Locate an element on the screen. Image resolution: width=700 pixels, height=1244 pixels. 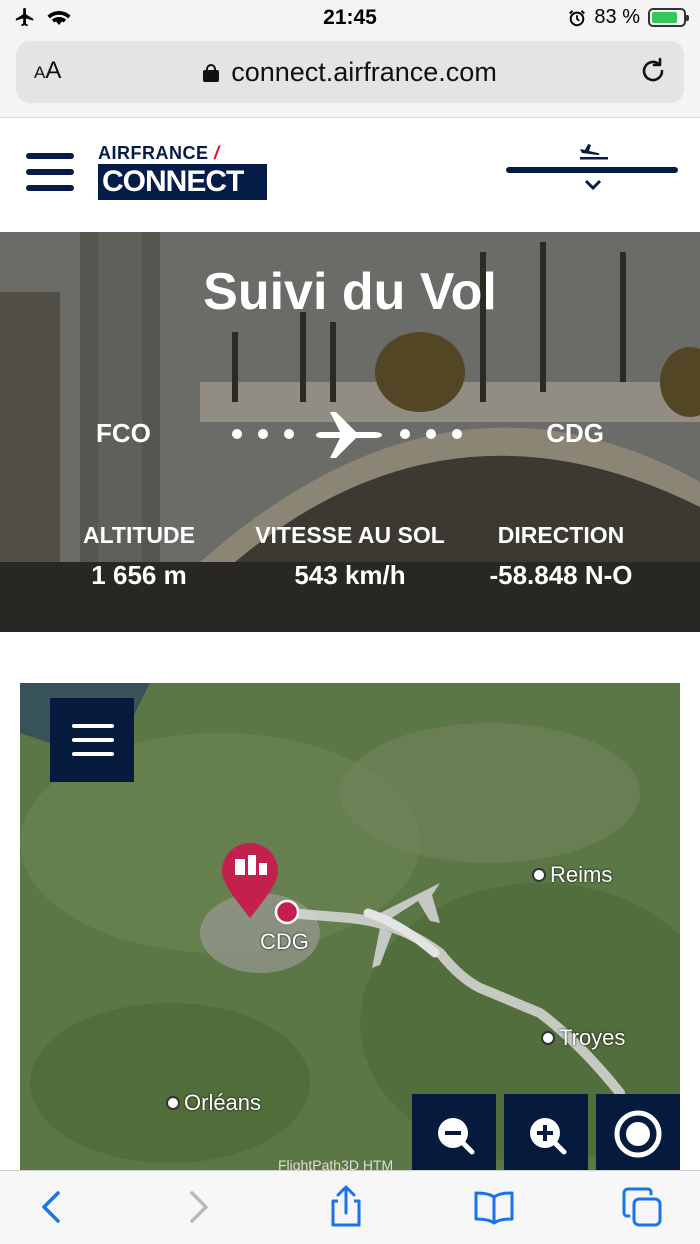
browser-address-area: AA connect.airfrance.com is located at coordinates (350, 78).